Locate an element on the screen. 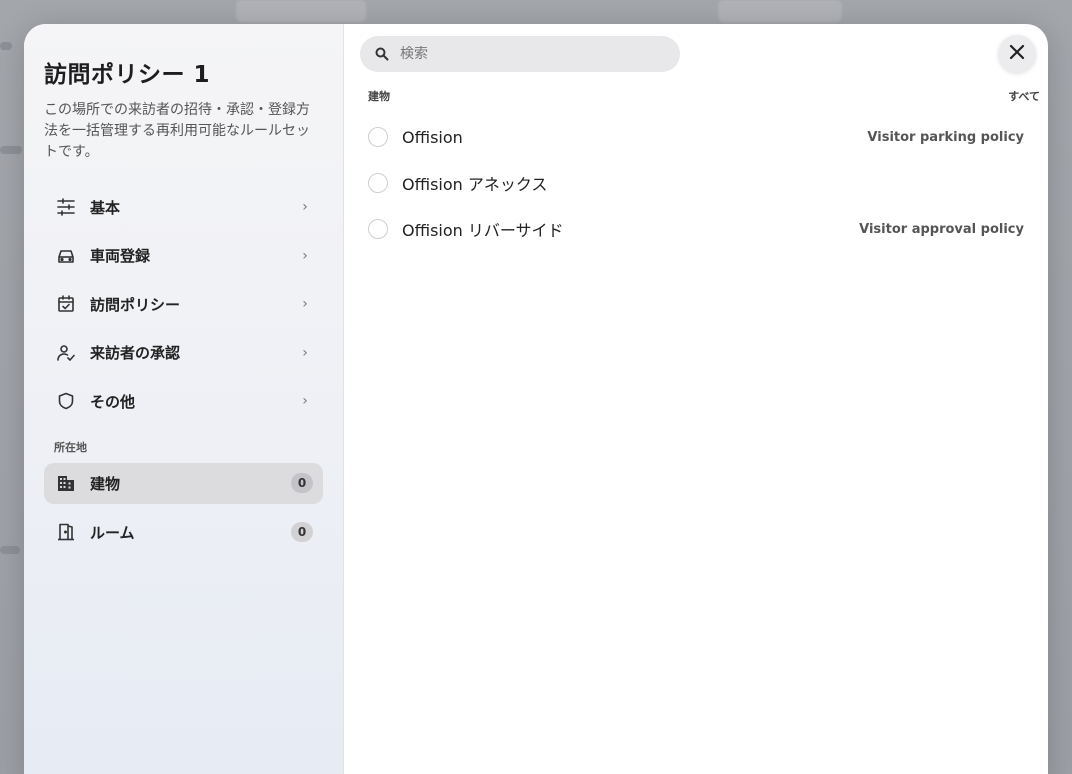  close-icon is located at coordinates (1017, 54).